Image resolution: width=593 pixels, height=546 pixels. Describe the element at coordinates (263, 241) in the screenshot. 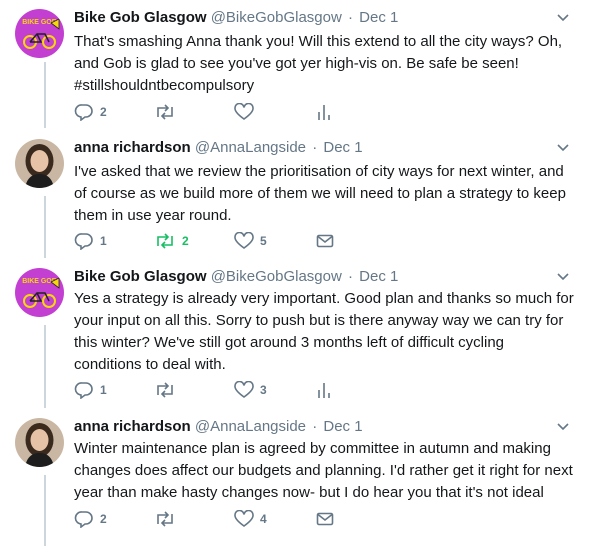

I see `like-count: 5` at that location.